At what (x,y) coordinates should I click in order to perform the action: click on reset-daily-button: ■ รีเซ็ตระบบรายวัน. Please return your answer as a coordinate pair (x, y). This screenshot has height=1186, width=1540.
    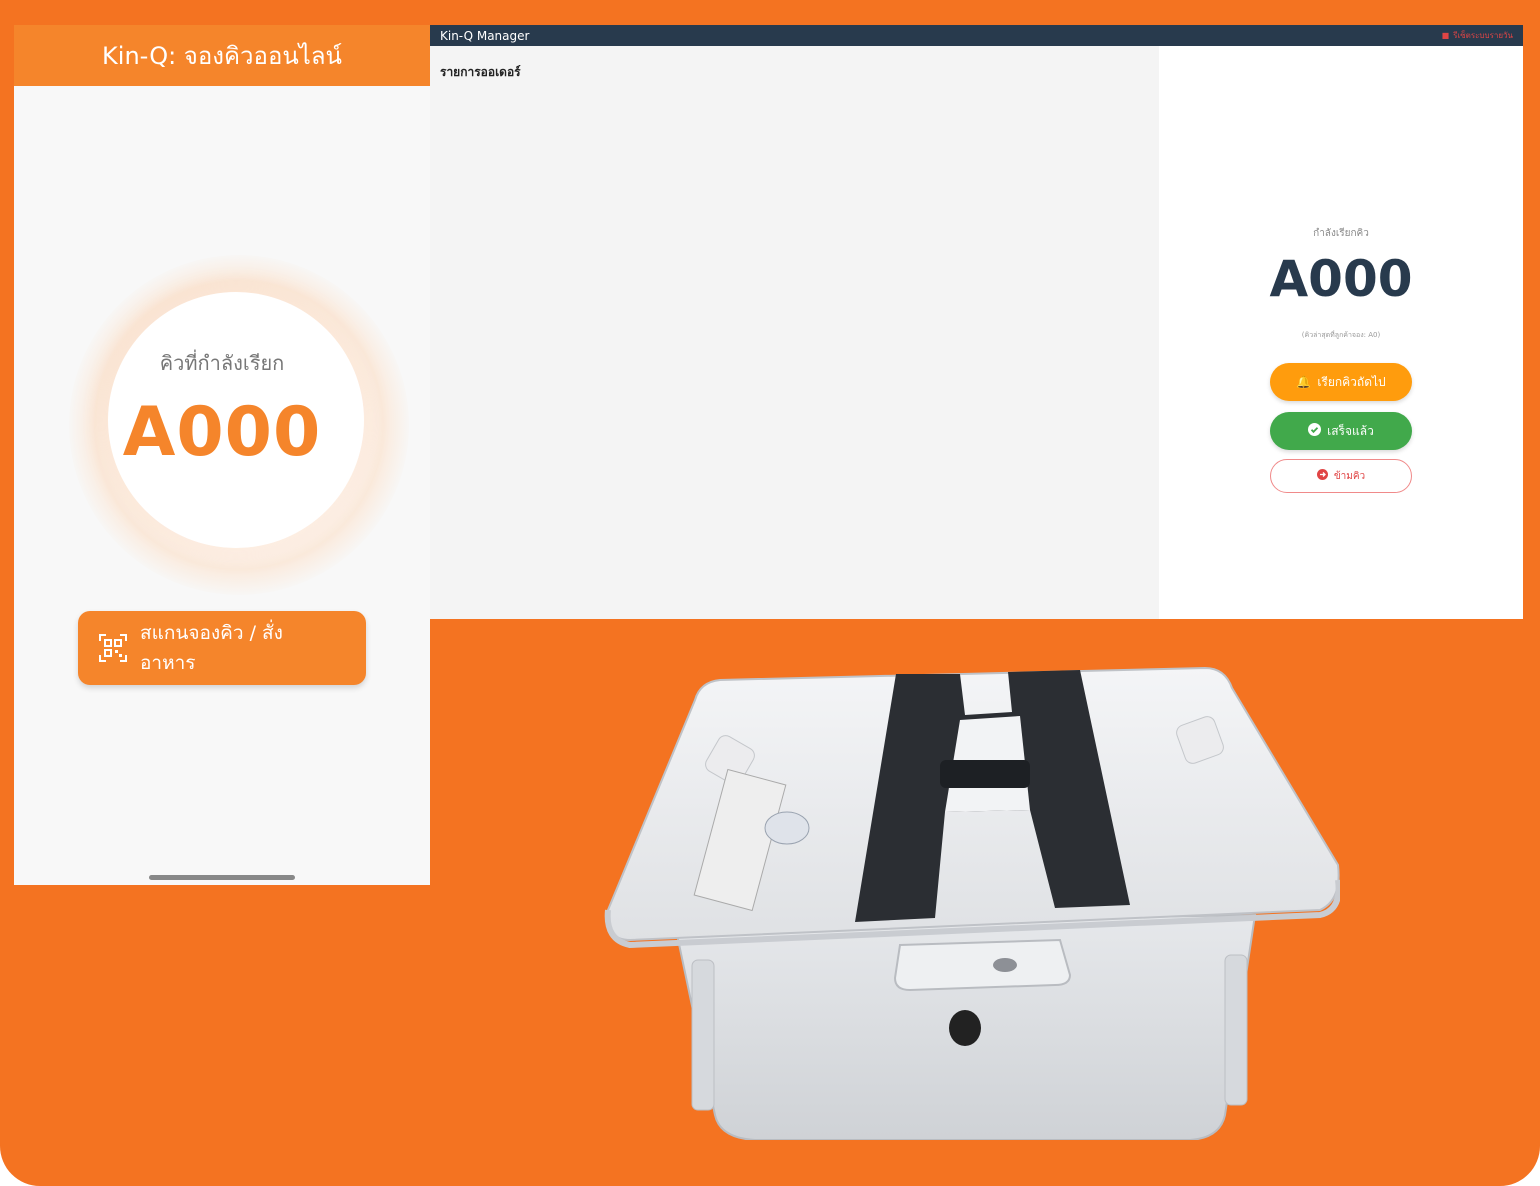
    Looking at the image, I should click on (1477, 35).